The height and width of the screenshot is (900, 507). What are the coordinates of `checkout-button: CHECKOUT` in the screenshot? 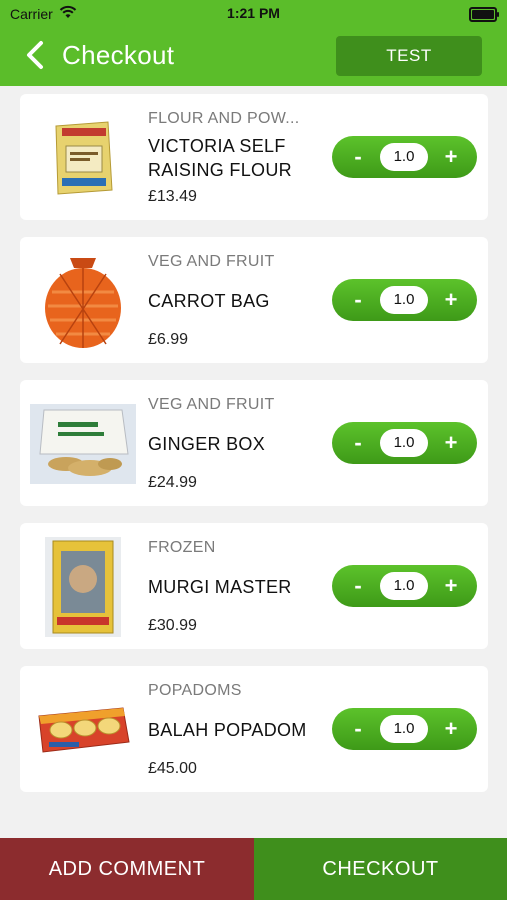 It's located at (380, 869).